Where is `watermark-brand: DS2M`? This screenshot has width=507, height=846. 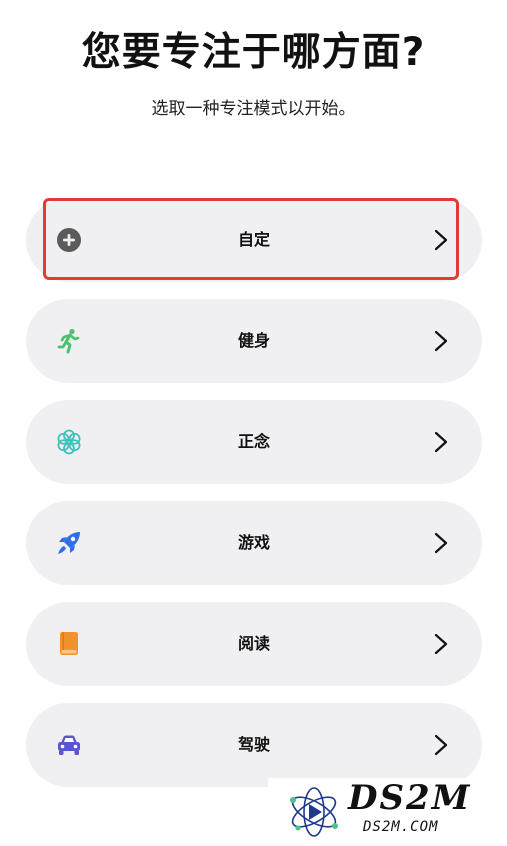 watermark-brand: DS2M is located at coordinates (410, 798).